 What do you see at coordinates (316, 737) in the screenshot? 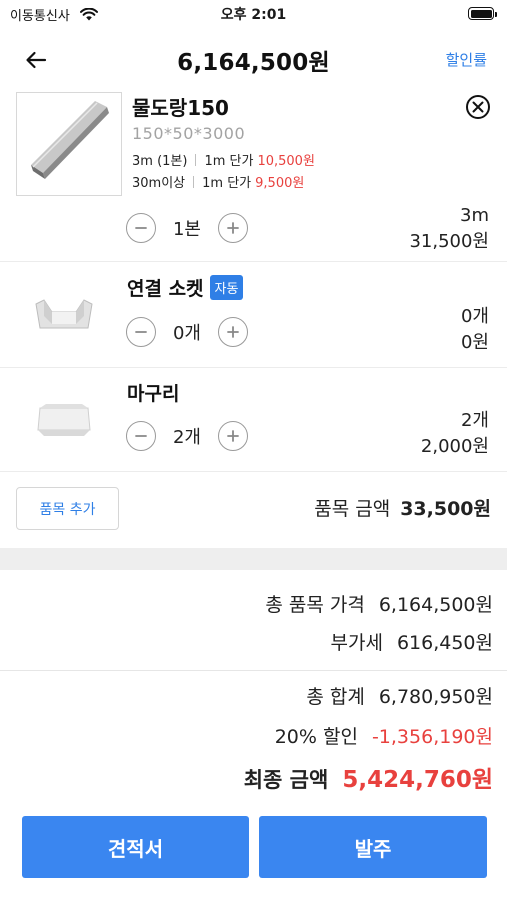
I see `discount-label: 20% 할인` at bounding box center [316, 737].